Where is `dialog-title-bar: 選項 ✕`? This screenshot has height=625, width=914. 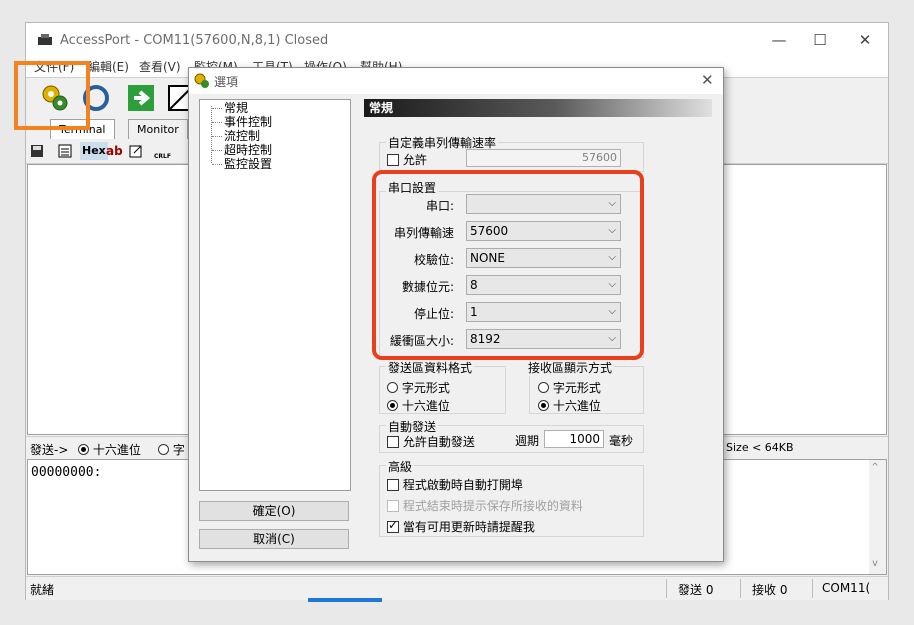
dialog-title-bar: 選項 ✕ is located at coordinates (456, 81).